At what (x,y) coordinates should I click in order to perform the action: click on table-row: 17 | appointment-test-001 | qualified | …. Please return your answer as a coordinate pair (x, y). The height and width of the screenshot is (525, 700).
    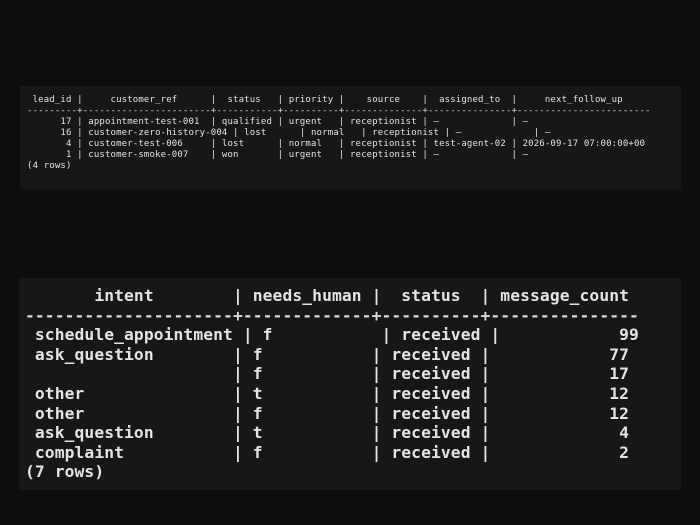
    Looking at the image, I should click on (278, 122).